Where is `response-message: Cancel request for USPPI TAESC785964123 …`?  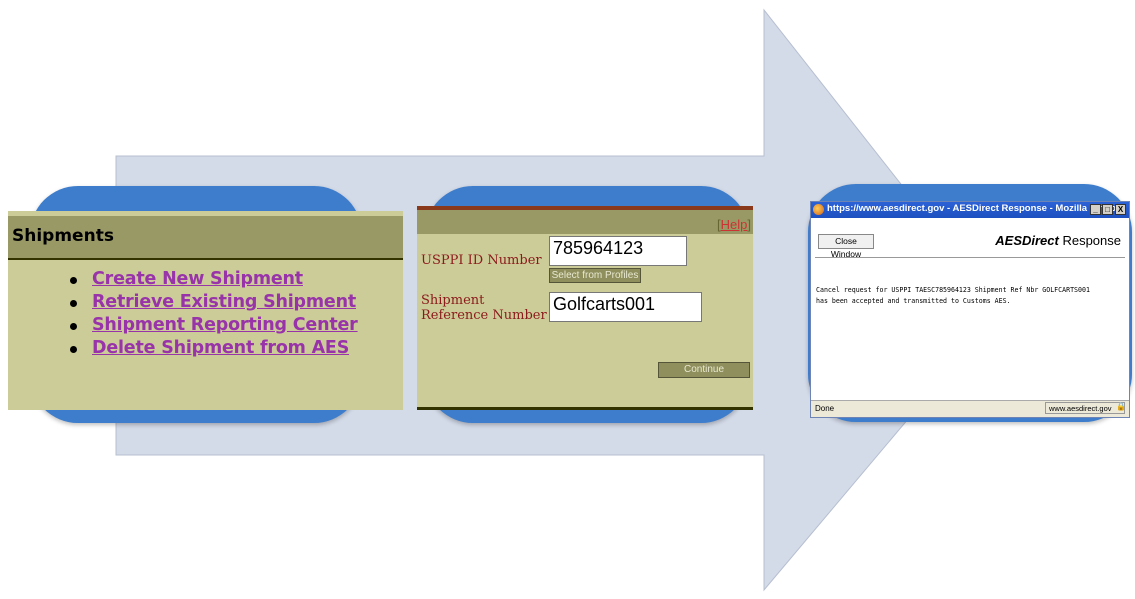 response-message: Cancel request for USPPI TAESC785964123 … is located at coordinates (972, 296).